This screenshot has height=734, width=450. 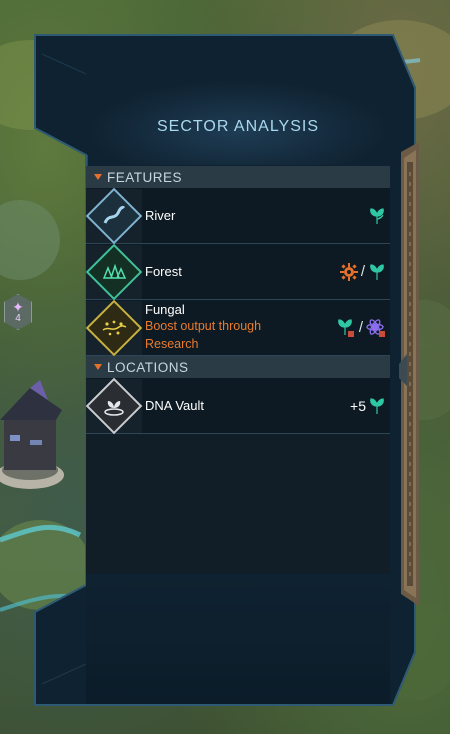 What do you see at coordinates (348, 271) in the screenshot?
I see `production-gear-icon` at bounding box center [348, 271].